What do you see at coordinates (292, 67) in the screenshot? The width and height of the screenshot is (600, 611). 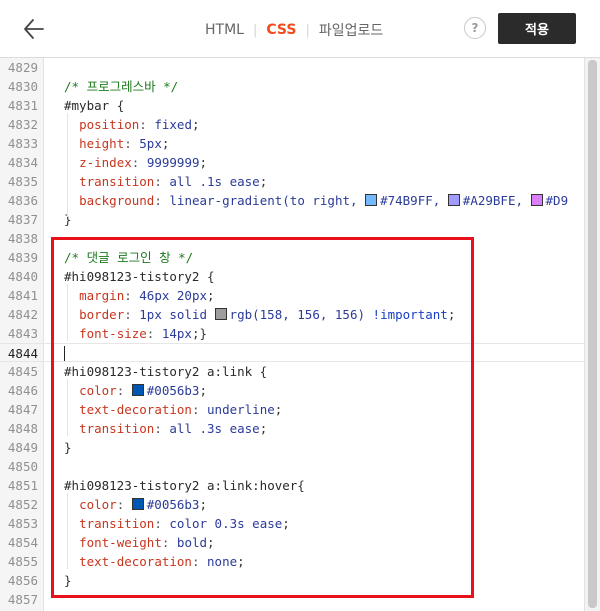 I see `code-line: 4829` at bounding box center [292, 67].